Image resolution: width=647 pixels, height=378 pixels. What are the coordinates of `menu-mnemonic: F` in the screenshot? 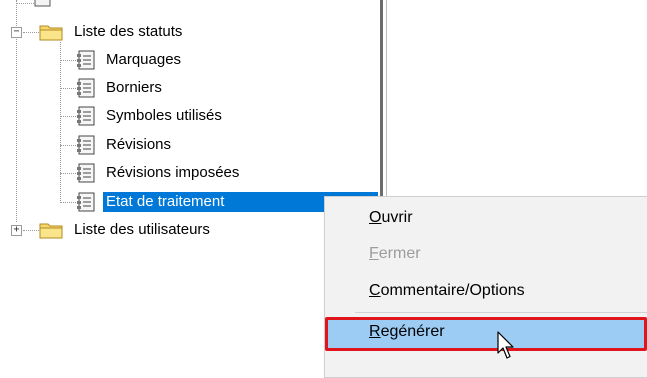 It's located at (374, 253).